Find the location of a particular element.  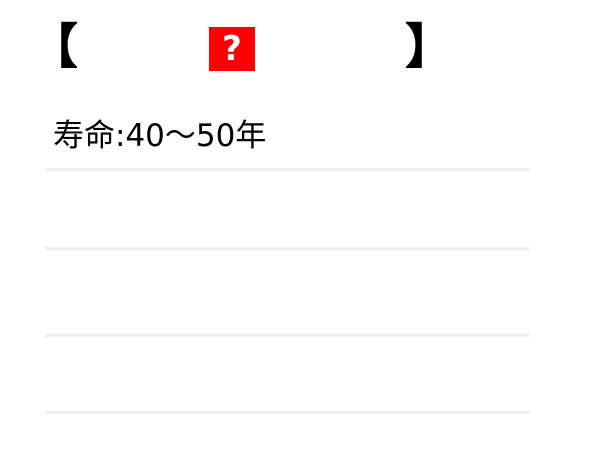

right-bracket: 】 is located at coordinates (429, 47).